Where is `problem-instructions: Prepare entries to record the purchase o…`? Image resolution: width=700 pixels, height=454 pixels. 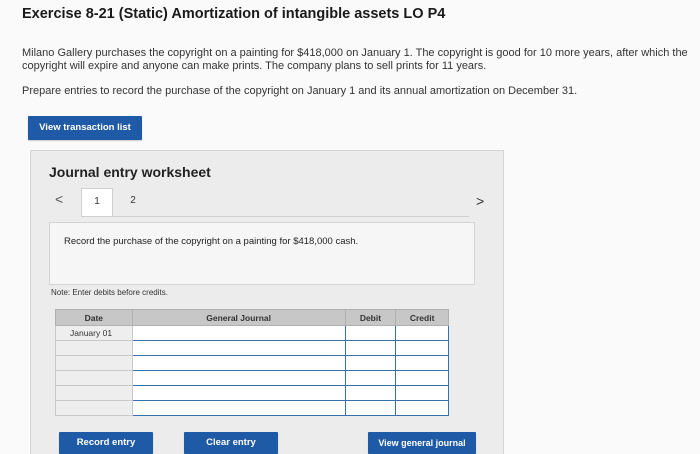 problem-instructions: Prepare entries to record the purchase o… is located at coordinates (300, 91).